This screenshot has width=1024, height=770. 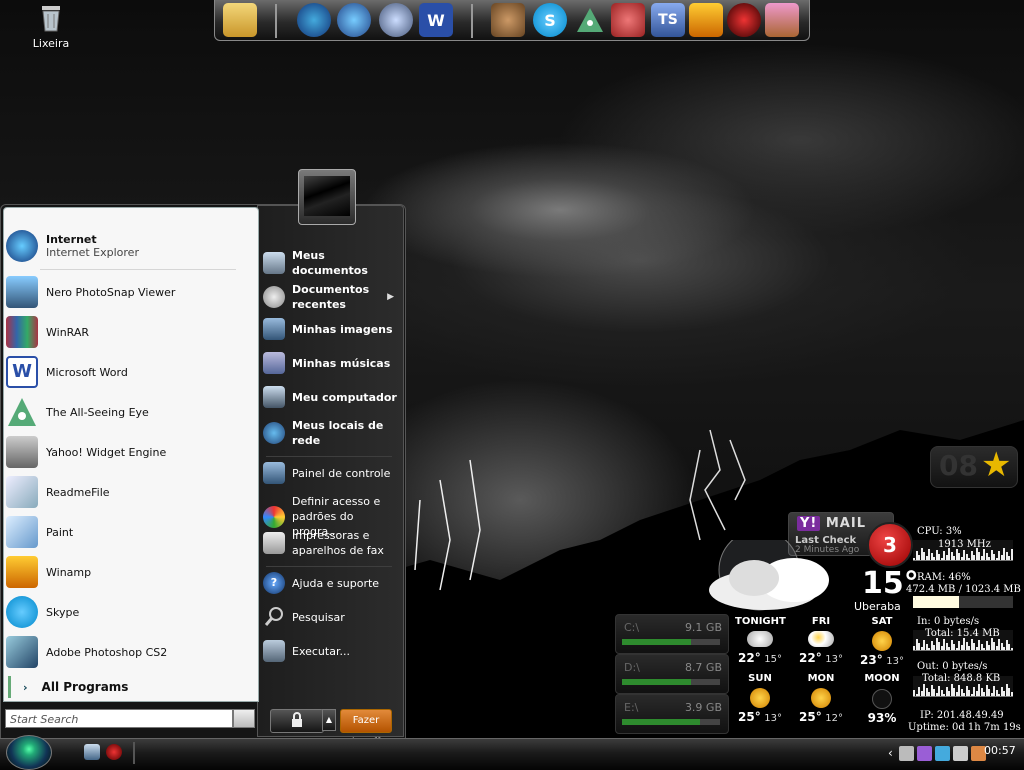 I want to click on volume-icon, so click(x=960, y=753).